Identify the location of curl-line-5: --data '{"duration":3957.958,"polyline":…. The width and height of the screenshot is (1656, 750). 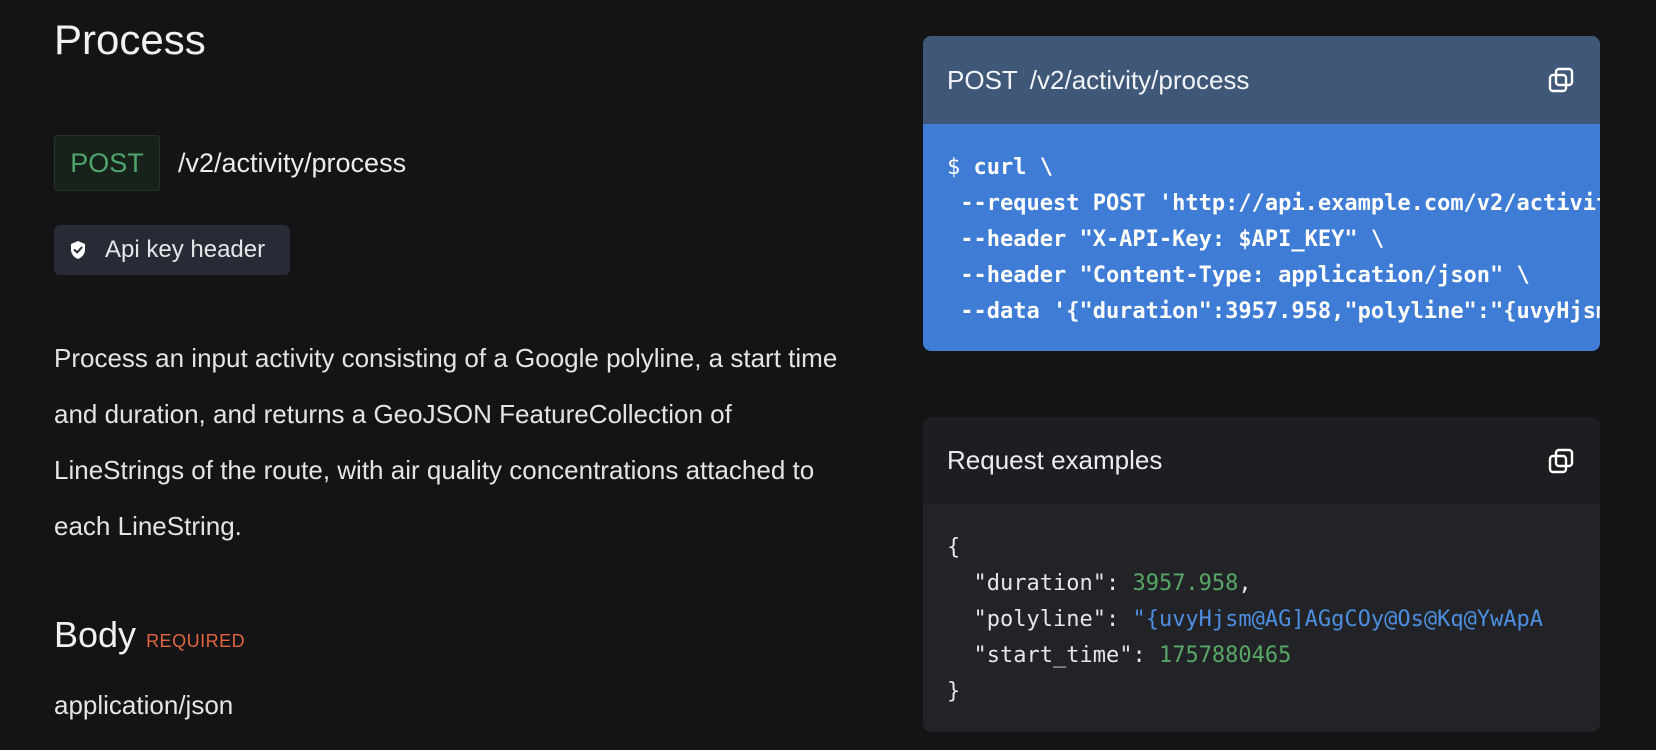
(1280, 311).